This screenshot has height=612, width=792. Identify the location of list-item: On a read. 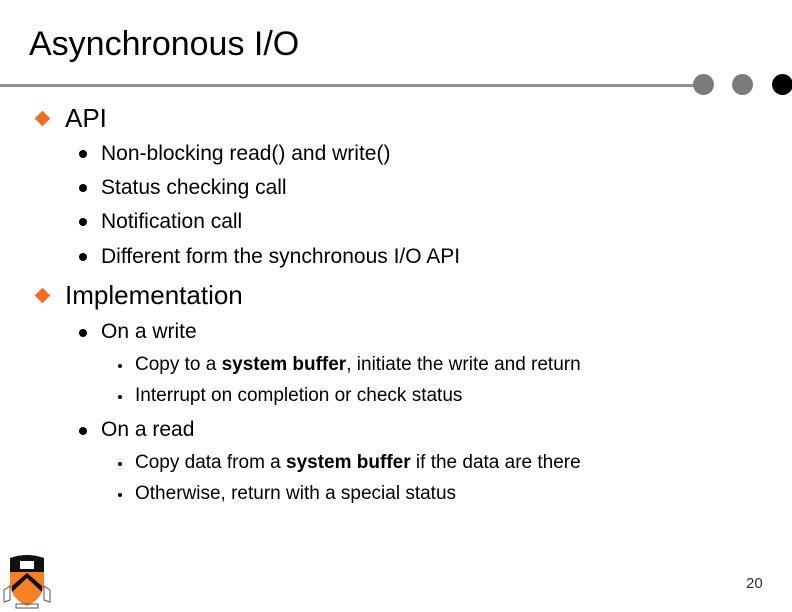
(148, 429).